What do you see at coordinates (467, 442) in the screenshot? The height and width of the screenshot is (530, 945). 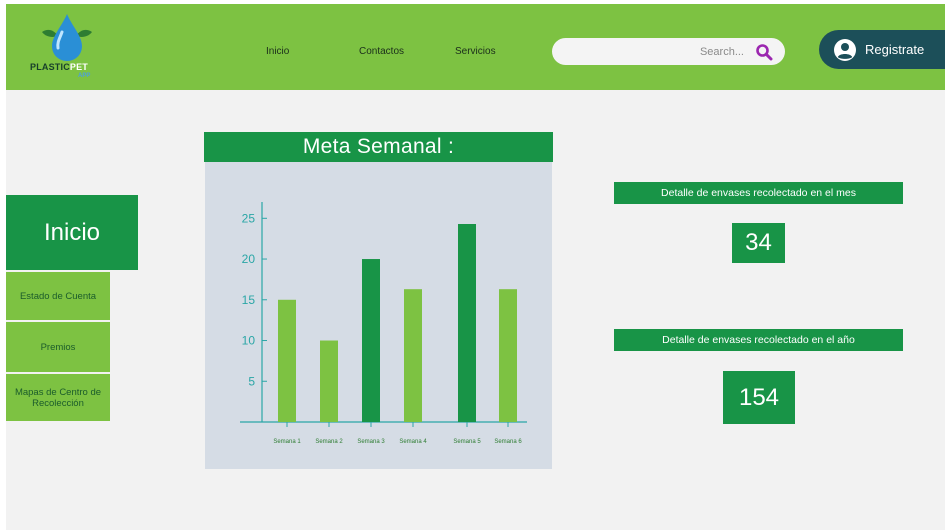 I see `x-tick-label: Semana 5` at bounding box center [467, 442].